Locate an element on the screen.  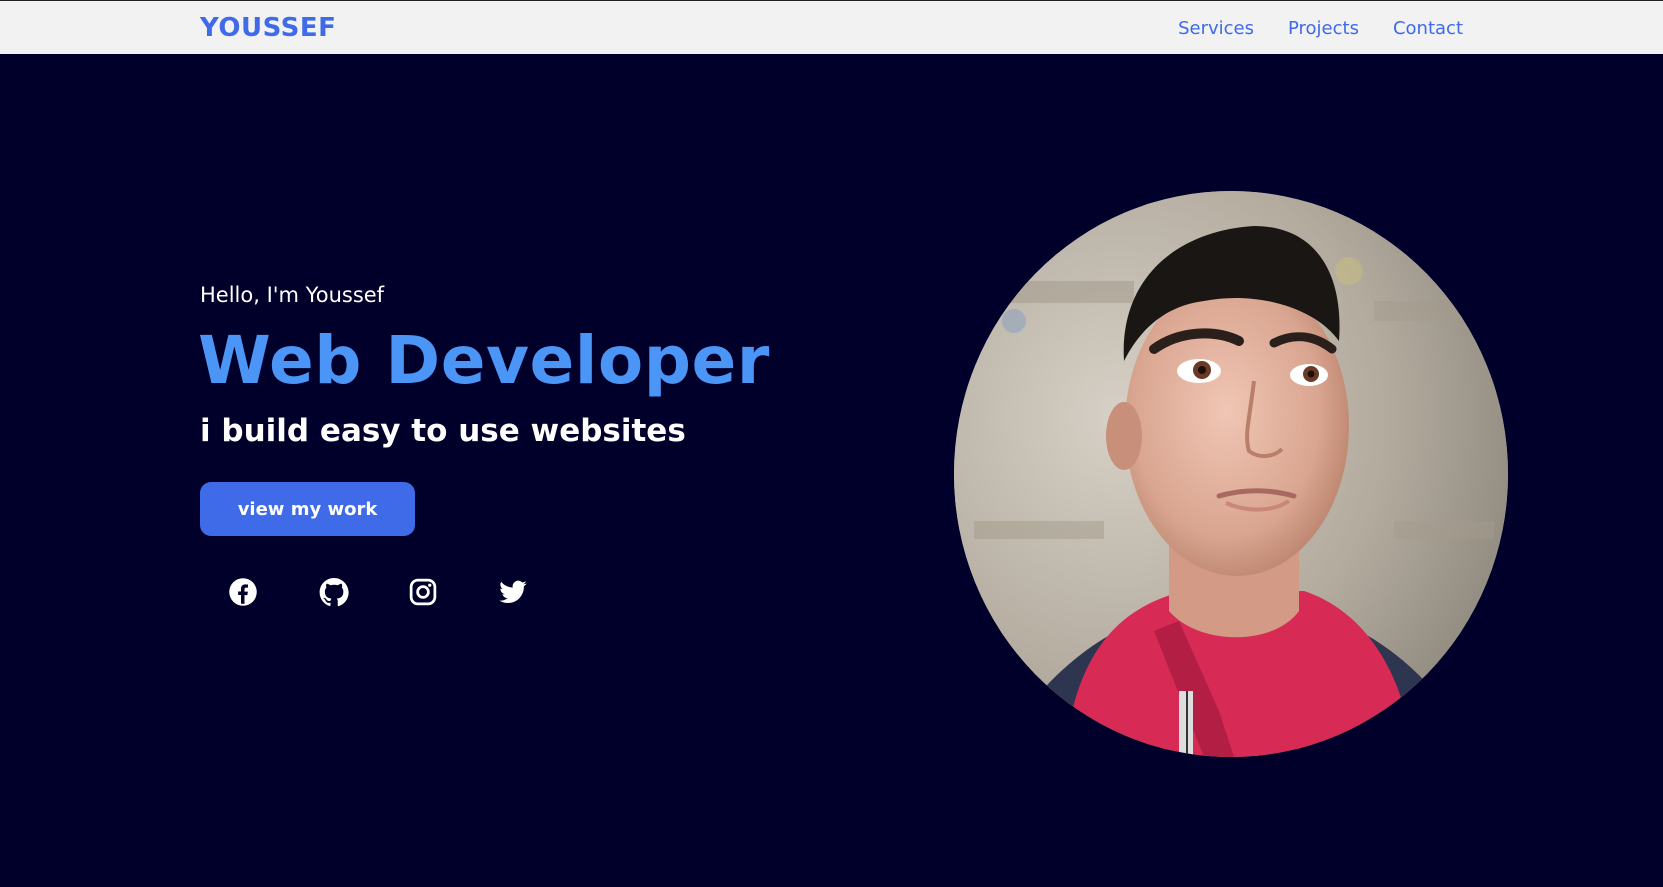
hero-title: Web Developer is located at coordinates (484, 360).